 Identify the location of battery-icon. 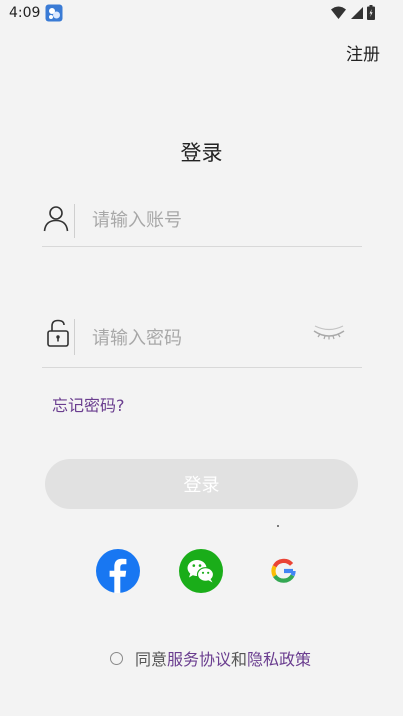
(371, 12).